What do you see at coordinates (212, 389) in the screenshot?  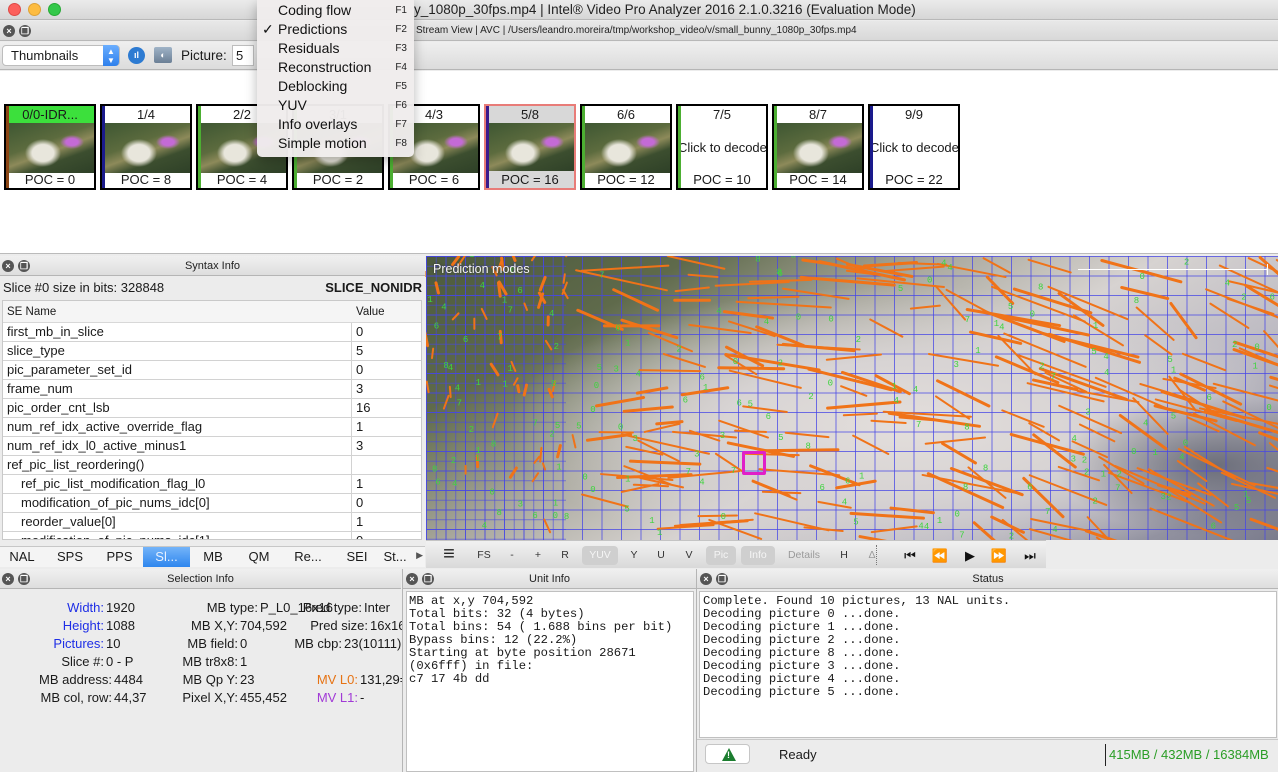 I see `table-row: frame_num 3` at bounding box center [212, 389].